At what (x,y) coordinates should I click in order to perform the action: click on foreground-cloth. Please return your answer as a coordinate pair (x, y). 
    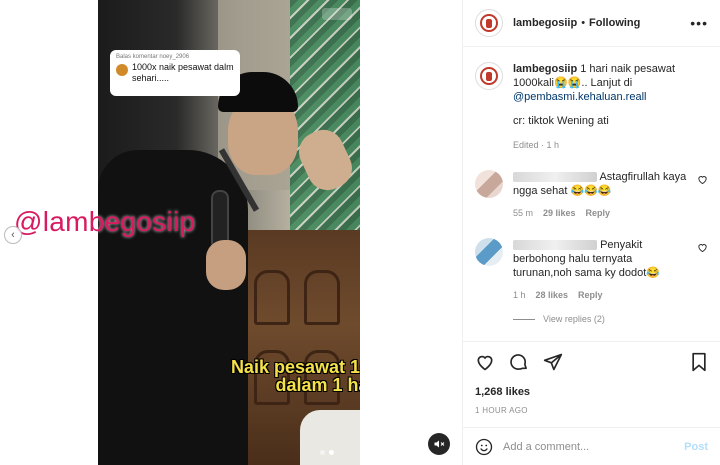
    Looking at the image, I should click on (330, 437).